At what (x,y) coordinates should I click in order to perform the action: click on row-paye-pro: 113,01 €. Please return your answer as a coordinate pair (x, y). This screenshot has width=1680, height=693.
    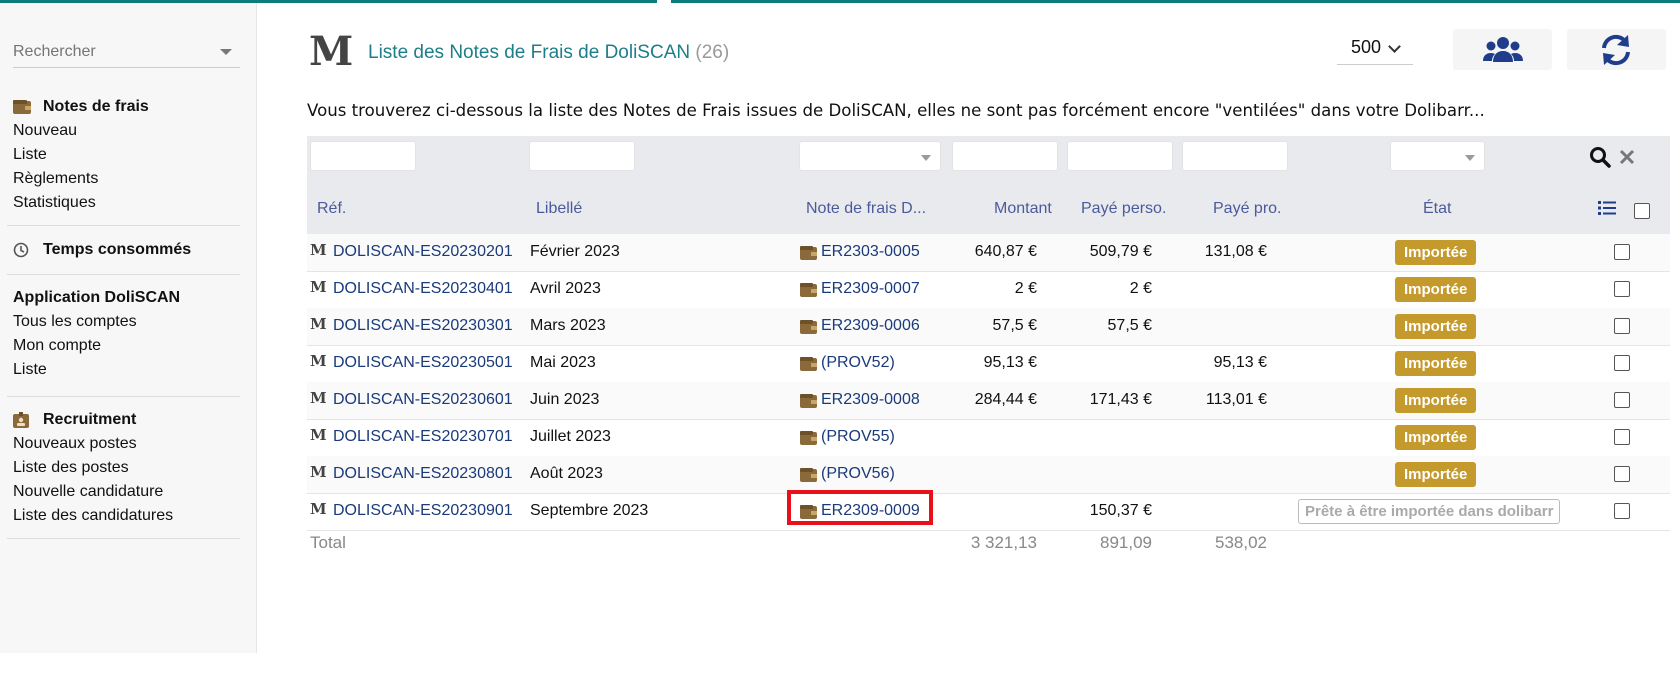
    Looking at the image, I should click on (1236, 399).